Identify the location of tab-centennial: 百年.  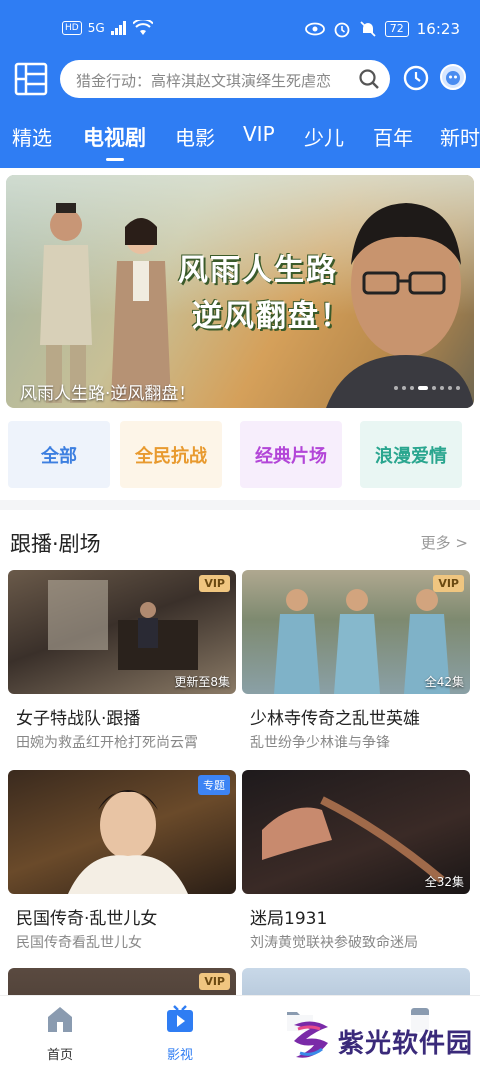
(393, 136).